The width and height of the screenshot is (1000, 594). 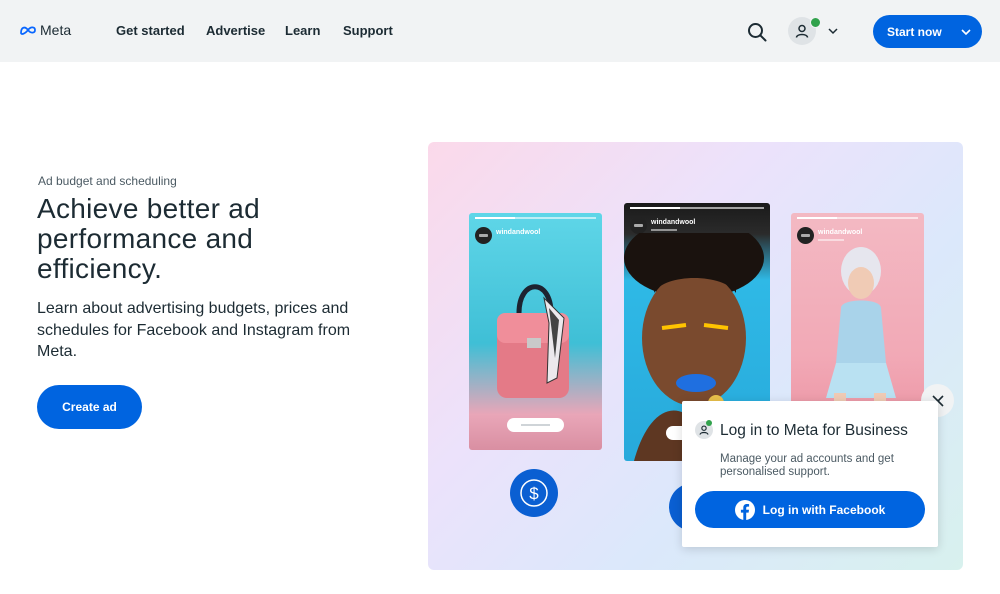 What do you see at coordinates (89, 407) in the screenshot?
I see `create-ad-button: Create ad` at bounding box center [89, 407].